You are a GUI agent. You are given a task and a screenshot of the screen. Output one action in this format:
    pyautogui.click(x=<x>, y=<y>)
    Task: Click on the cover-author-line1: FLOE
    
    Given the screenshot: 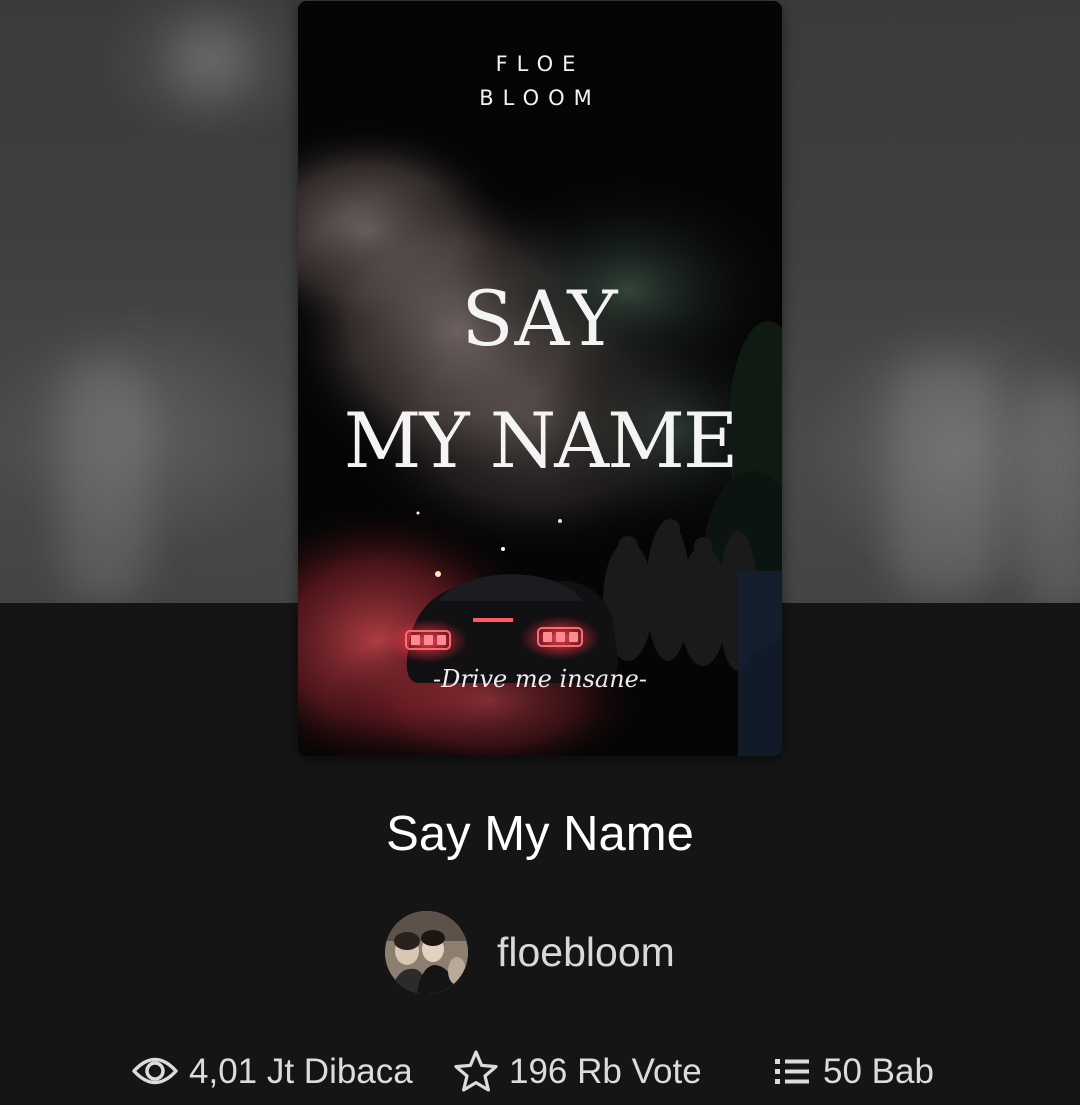 What is the action you would take?
    pyautogui.click(x=540, y=64)
    